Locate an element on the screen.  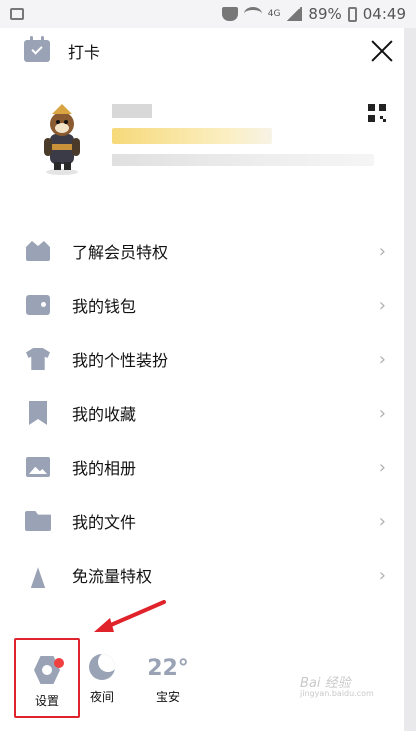
menu-item-label: 了解会员特权 is located at coordinates (120, 252).